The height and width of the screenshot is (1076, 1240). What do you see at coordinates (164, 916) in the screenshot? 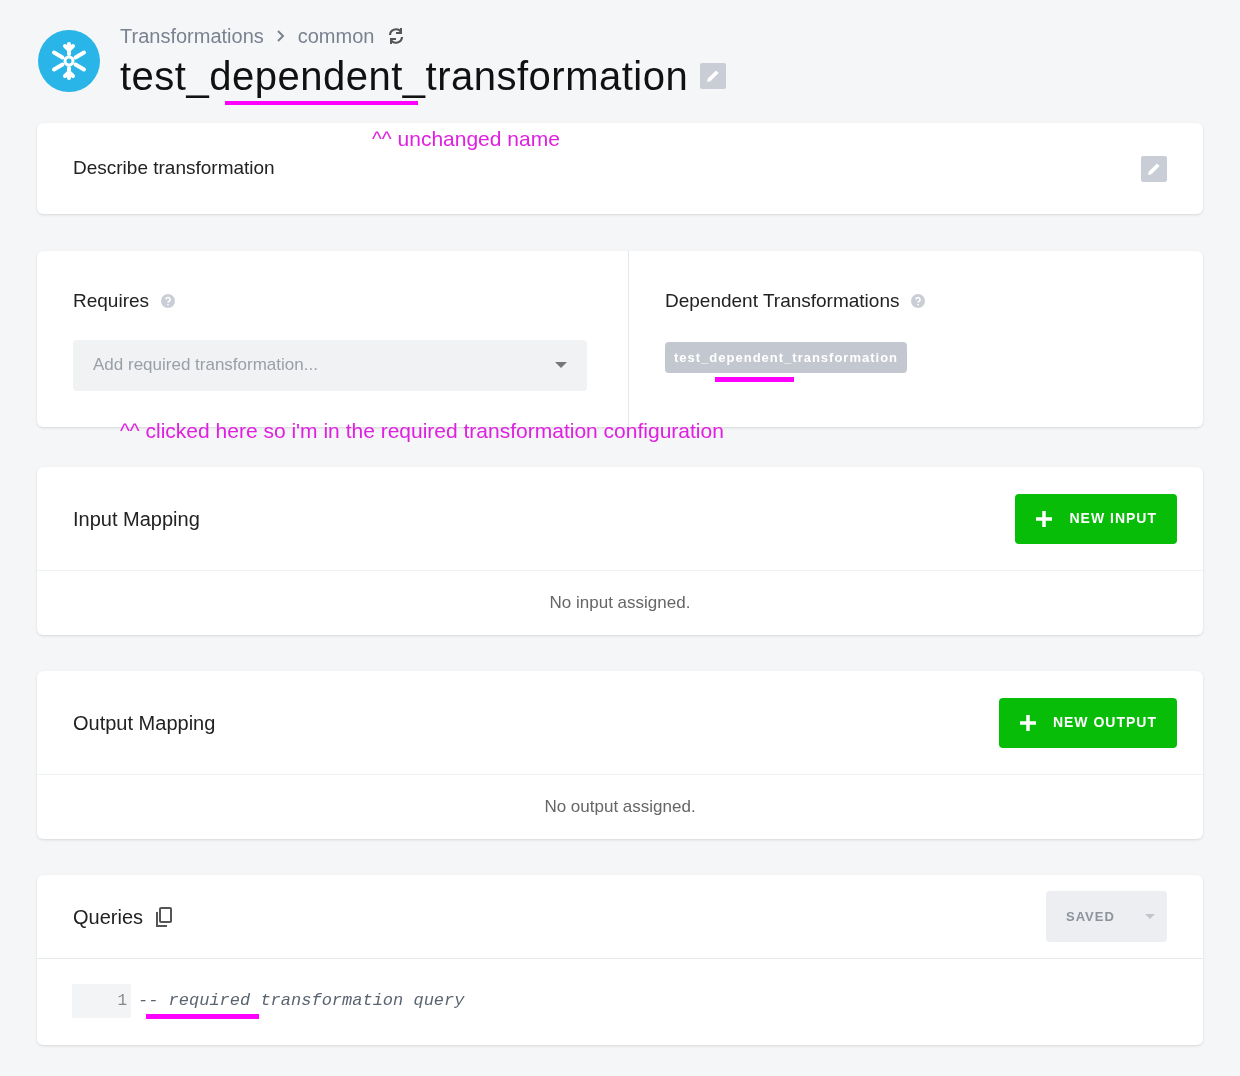
I see `copy-icon` at bounding box center [164, 916].